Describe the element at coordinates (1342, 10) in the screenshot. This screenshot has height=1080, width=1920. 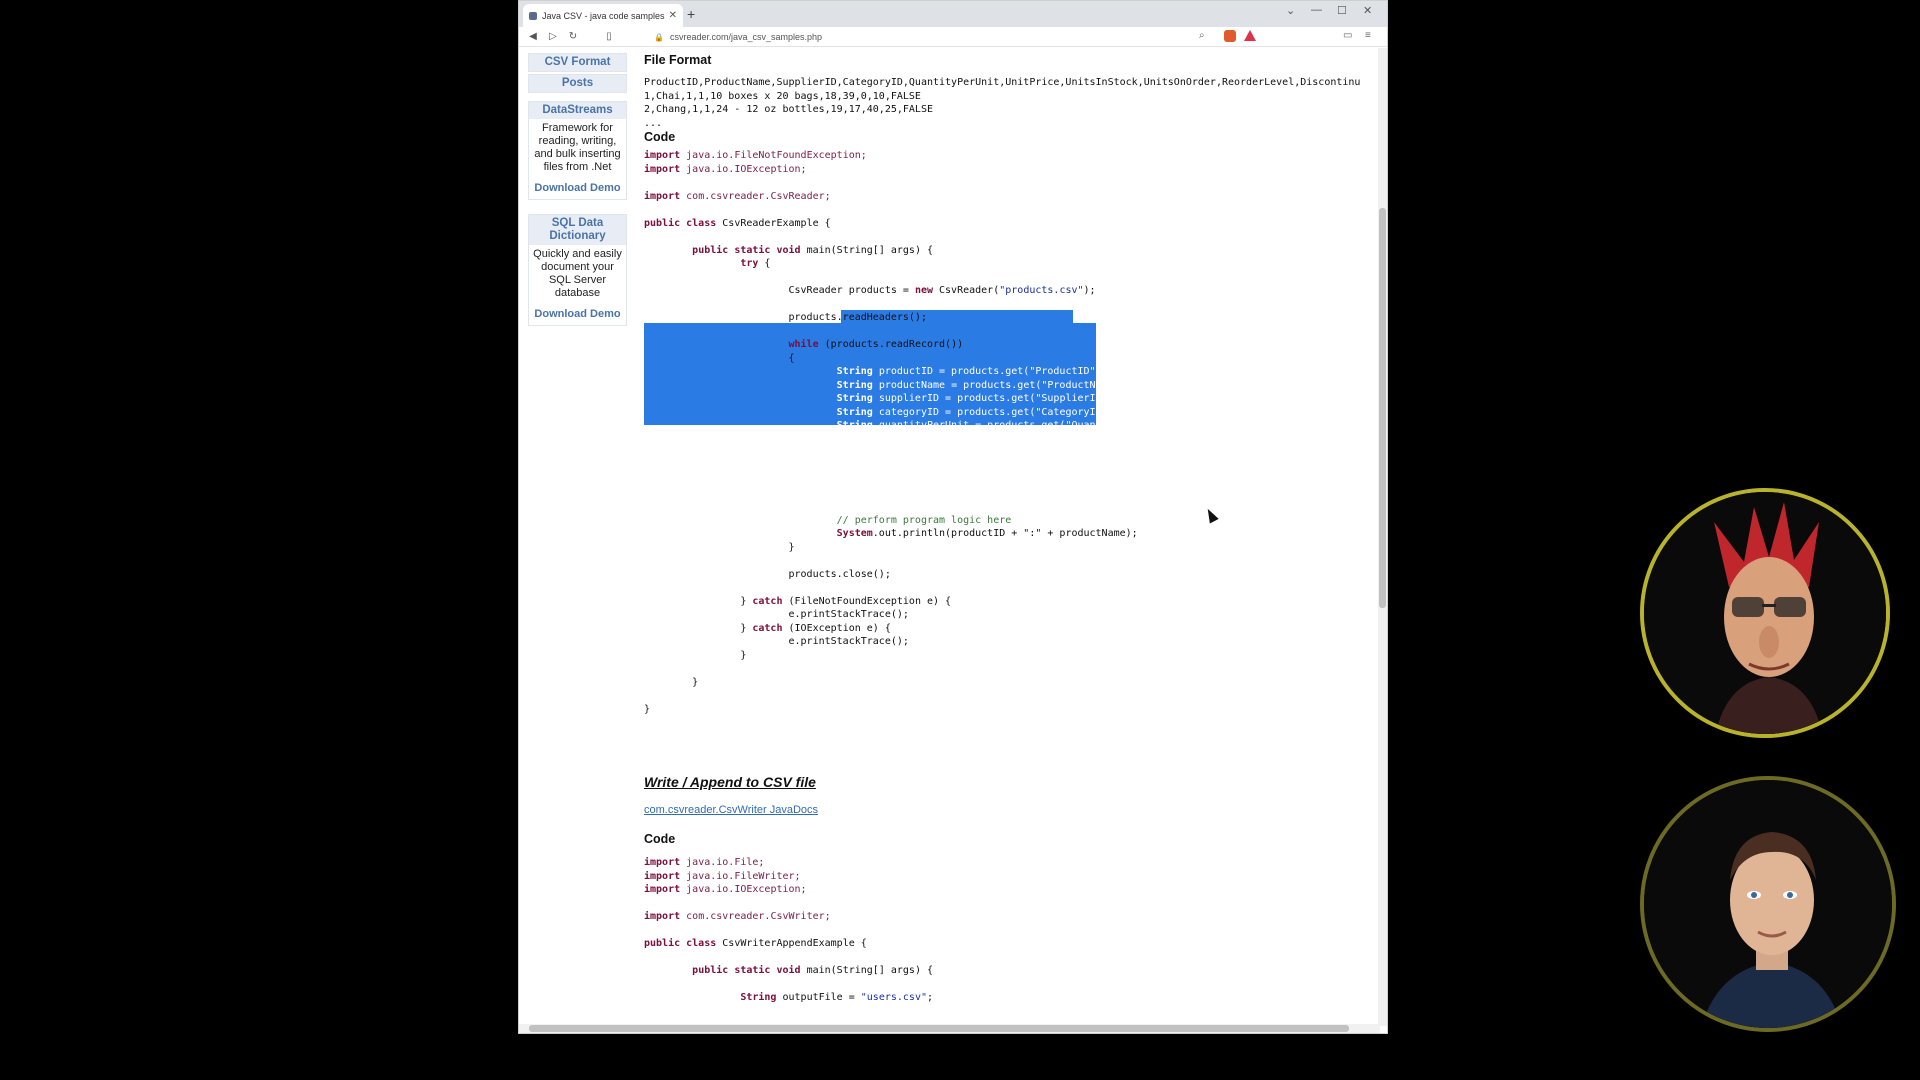
I see `maximize-icon: ☐` at that location.